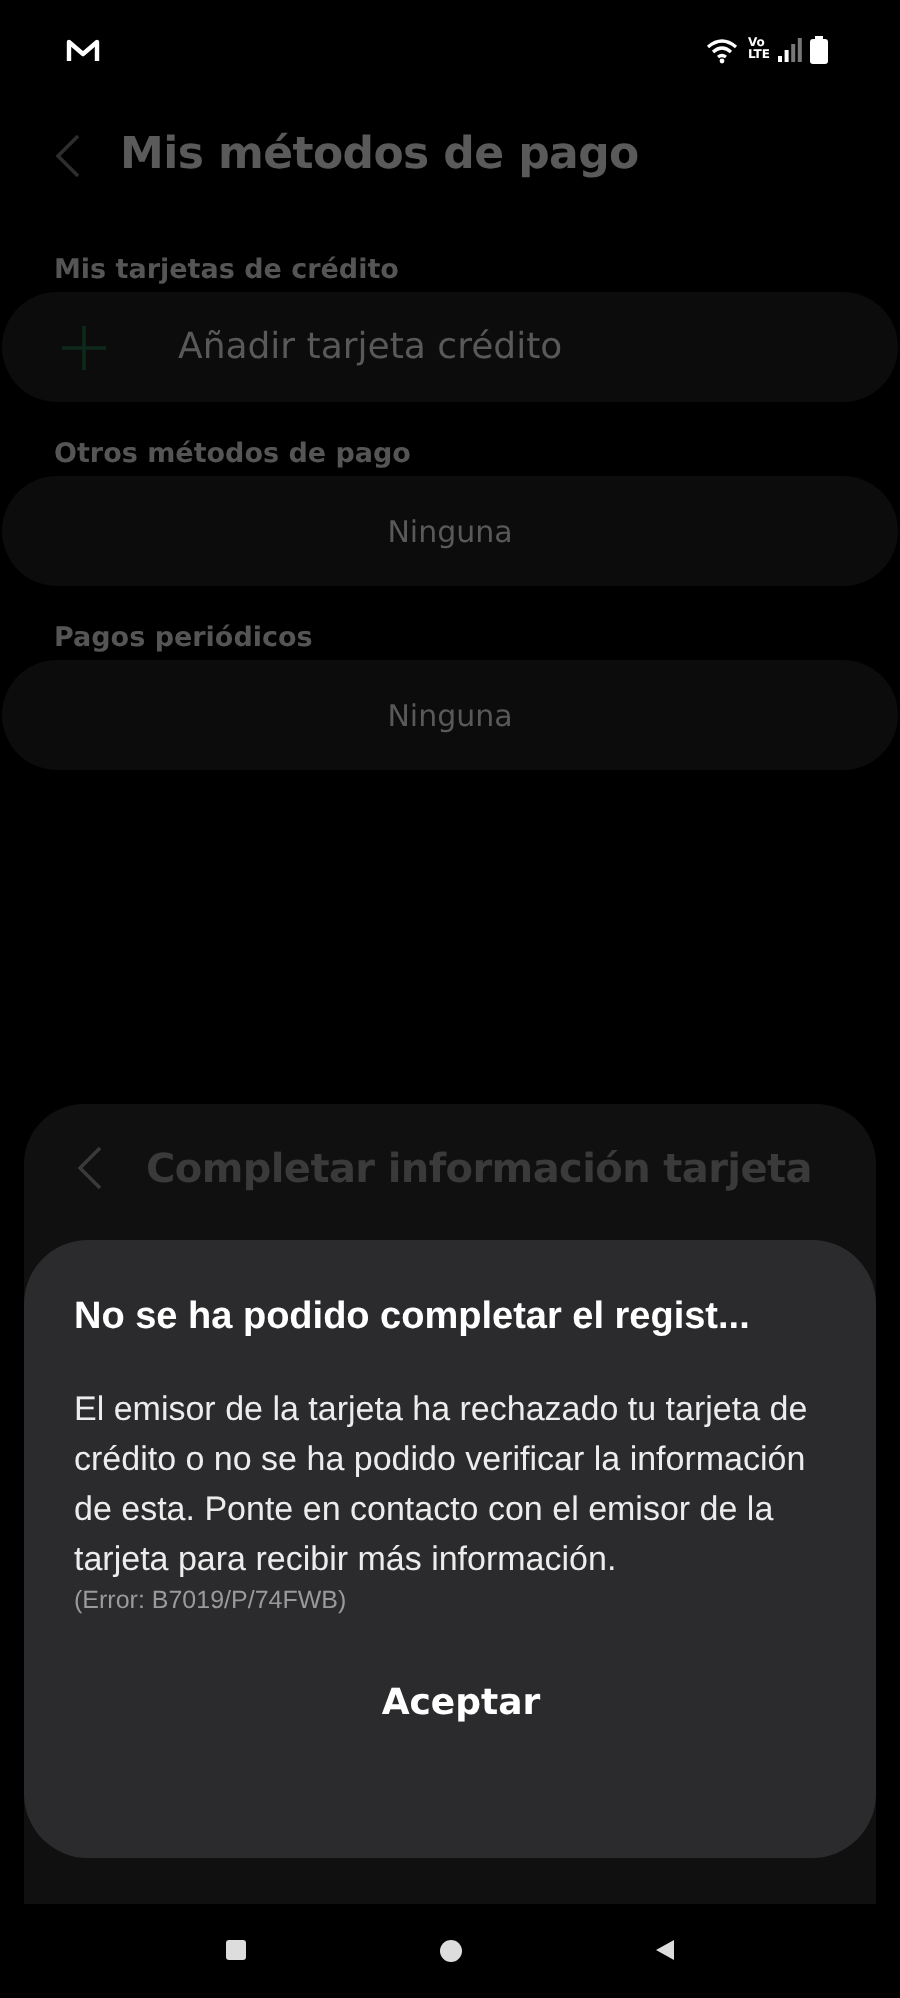  What do you see at coordinates (442, 1485) in the screenshot?
I see `dialog-message: El emisor de la tarjeta ha rechazado tu tarjeta de crédito o no se ha podido verificar la información de esta. Ponte en contacto con el emisor de la tarjeta para recibir más información.` at bounding box center [442, 1485].